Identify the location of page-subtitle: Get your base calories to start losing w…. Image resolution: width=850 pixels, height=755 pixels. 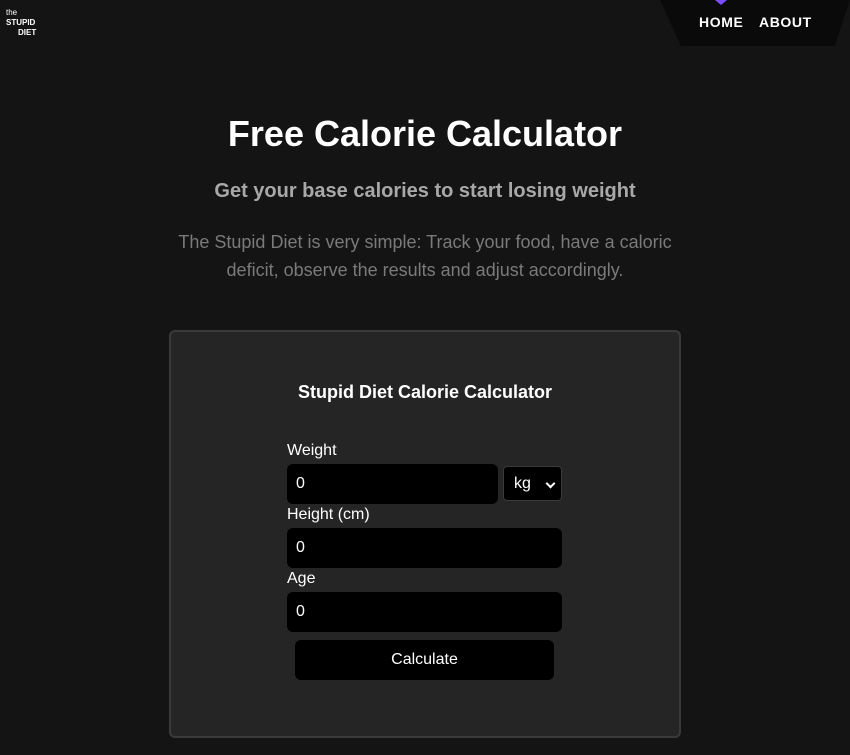
(425, 191).